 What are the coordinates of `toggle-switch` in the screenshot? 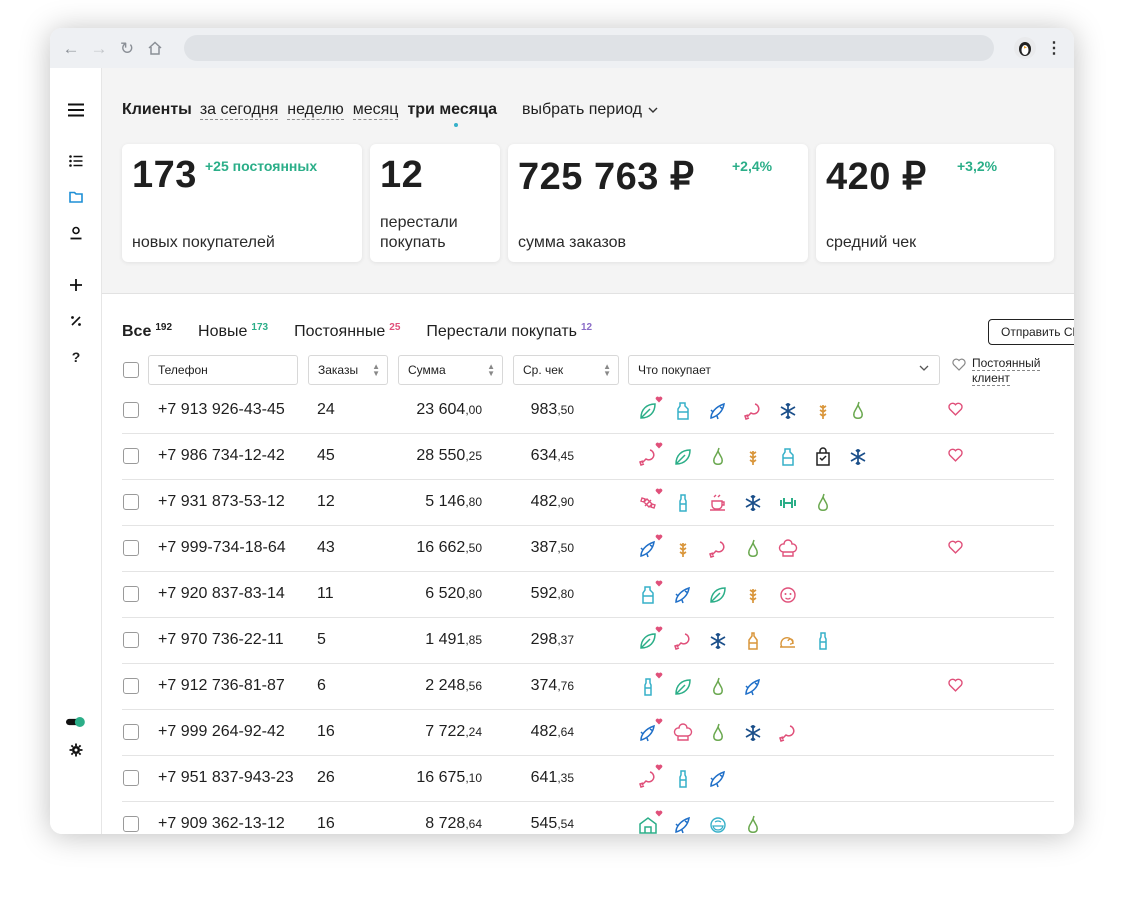 It's located at (76, 722).